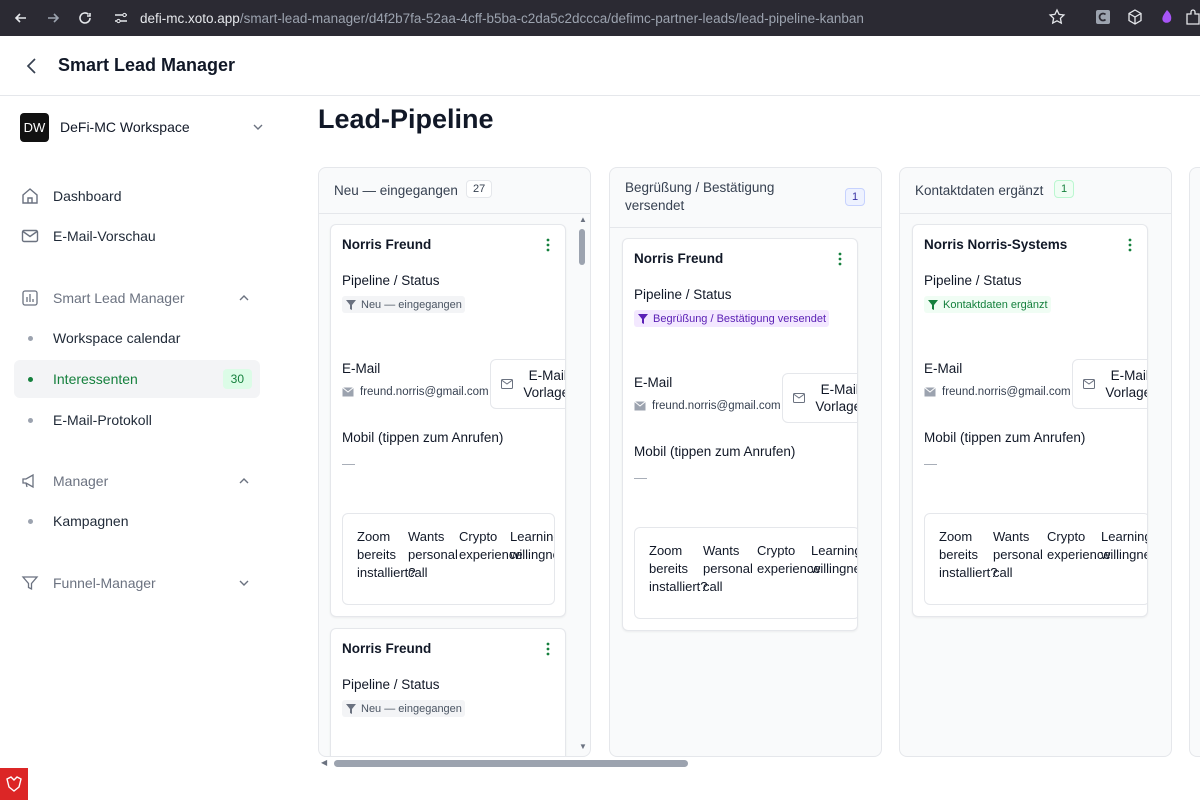 The height and width of the screenshot is (800, 1200). What do you see at coordinates (21, 18) in the screenshot?
I see `browser-back-button` at bounding box center [21, 18].